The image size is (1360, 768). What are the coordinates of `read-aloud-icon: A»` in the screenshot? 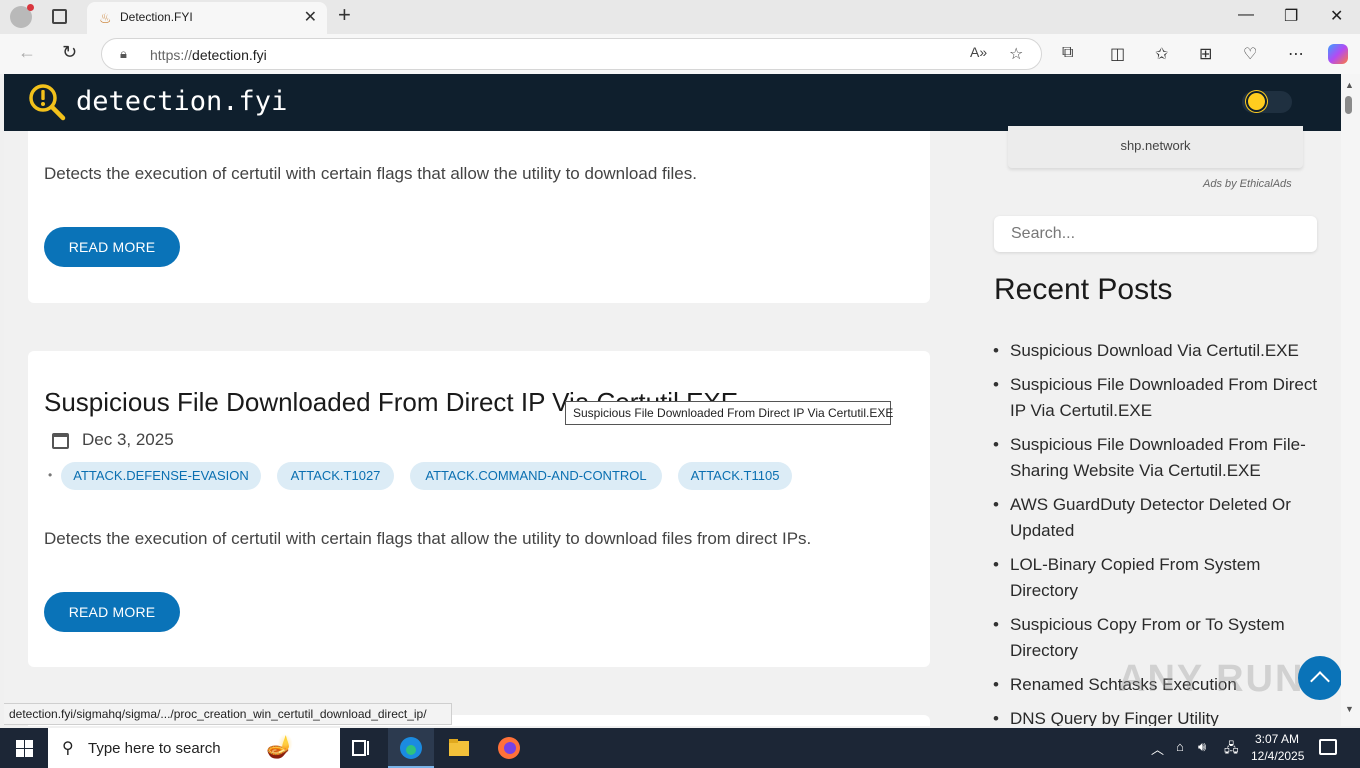 It's located at (978, 52).